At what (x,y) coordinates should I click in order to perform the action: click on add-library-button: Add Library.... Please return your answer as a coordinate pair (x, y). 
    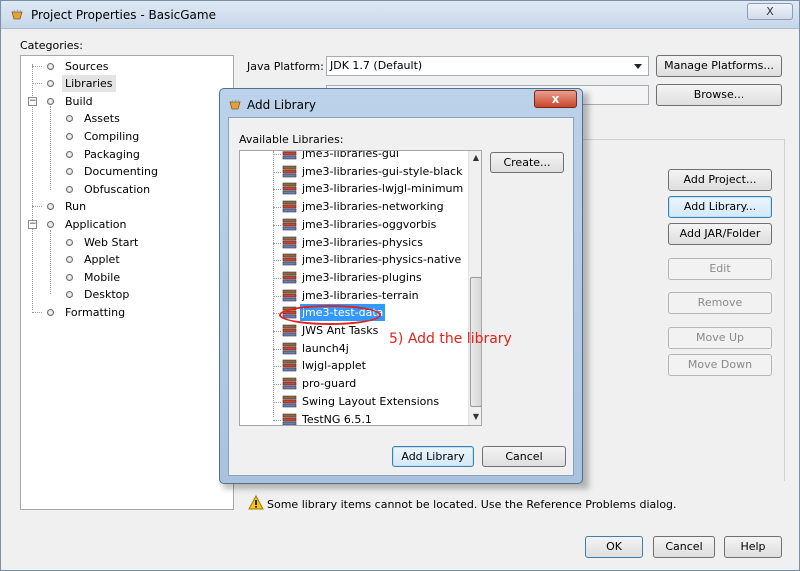
    Looking at the image, I should click on (720, 207).